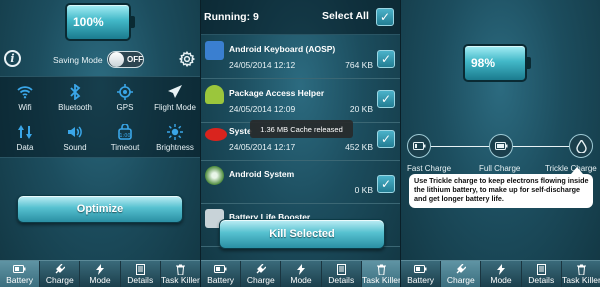 The height and width of the screenshot is (287, 600). Describe the element at coordinates (300, 182) in the screenshot. I see `list-item: Android System 0 KB ✓` at that location.